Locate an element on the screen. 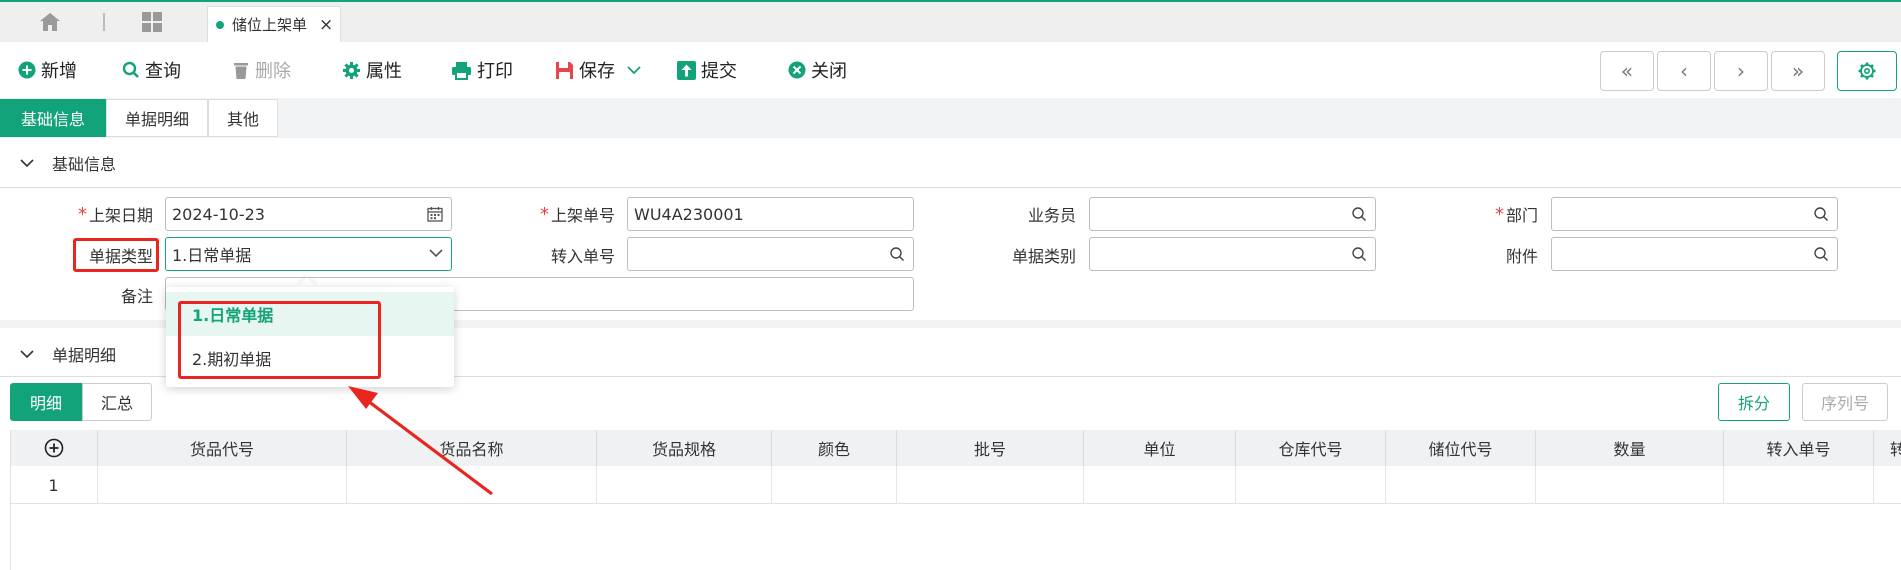 Image resolution: width=1901 pixels, height=570 pixels. annotation-arrow is located at coordinates (420, 441).